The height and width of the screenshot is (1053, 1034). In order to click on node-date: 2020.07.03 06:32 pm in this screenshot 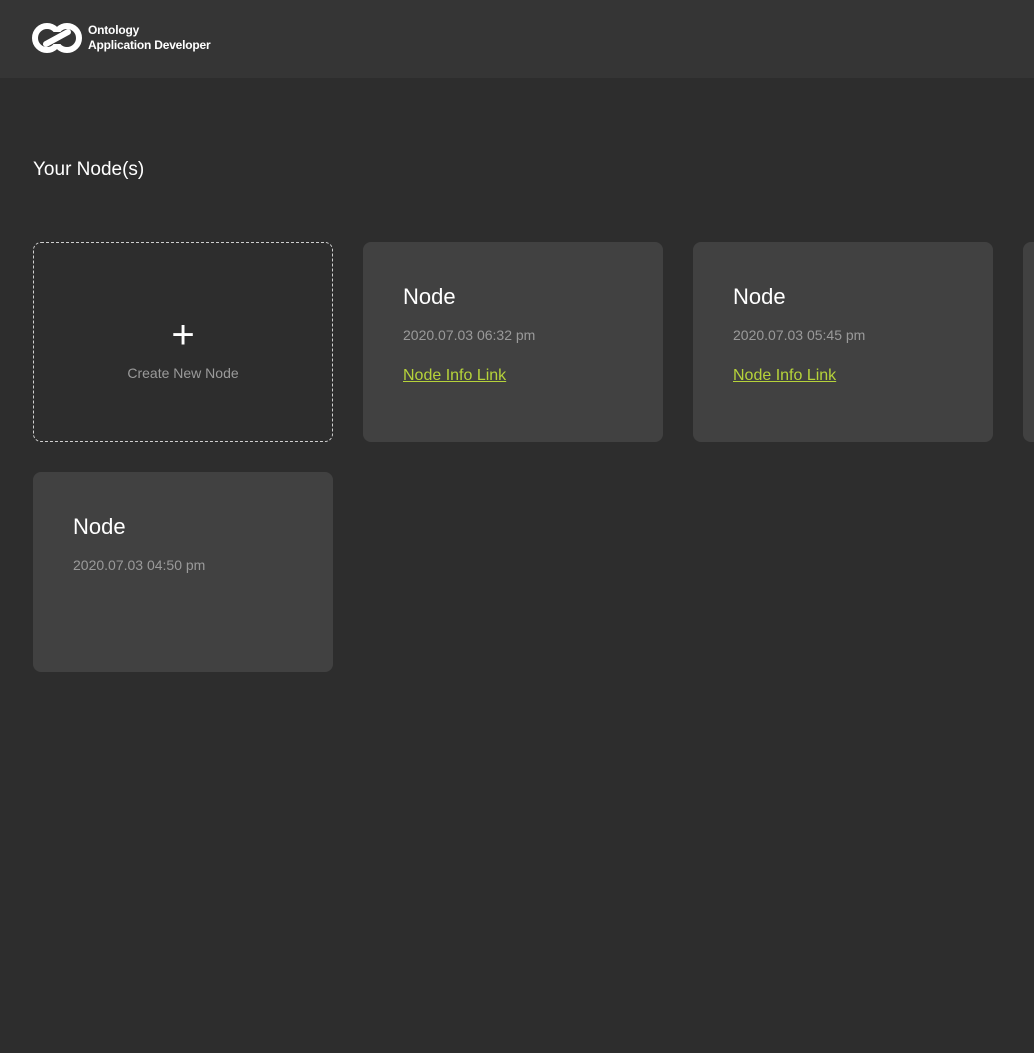, I will do `click(469, 335)`.